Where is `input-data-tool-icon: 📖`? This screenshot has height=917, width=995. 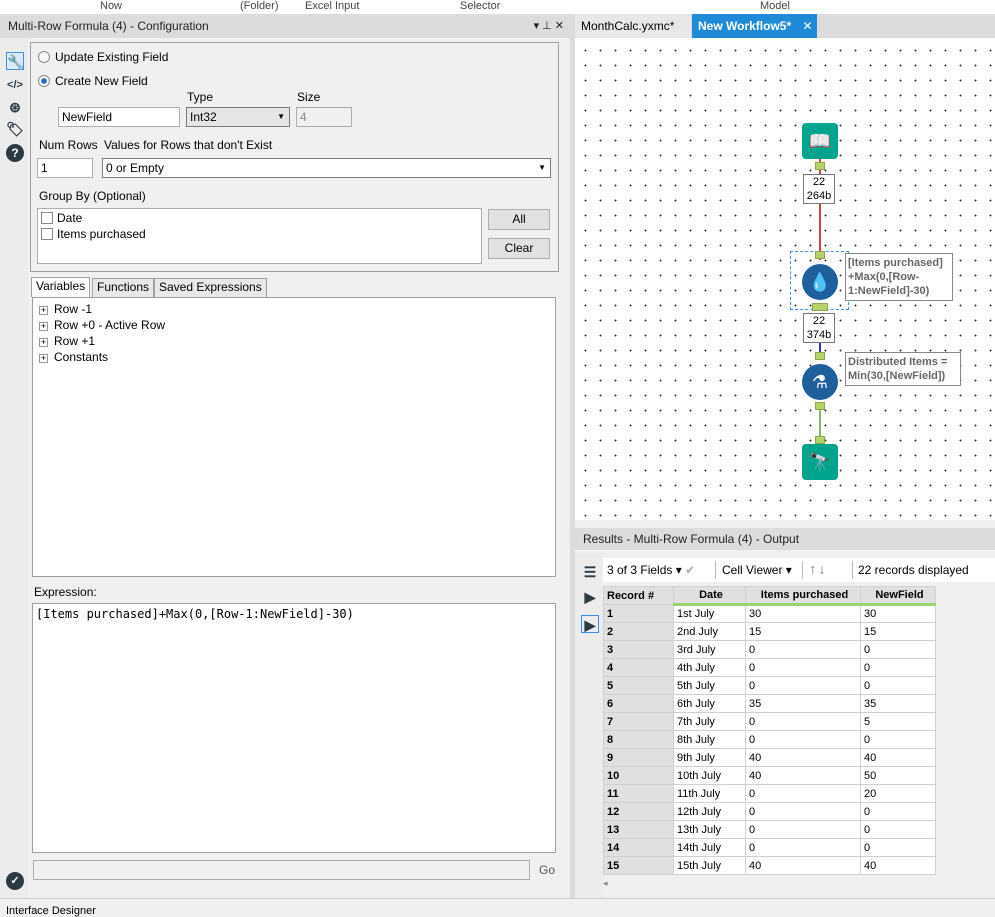 input-data-tool-icon: 📖 is located at coordinates (820, 141).